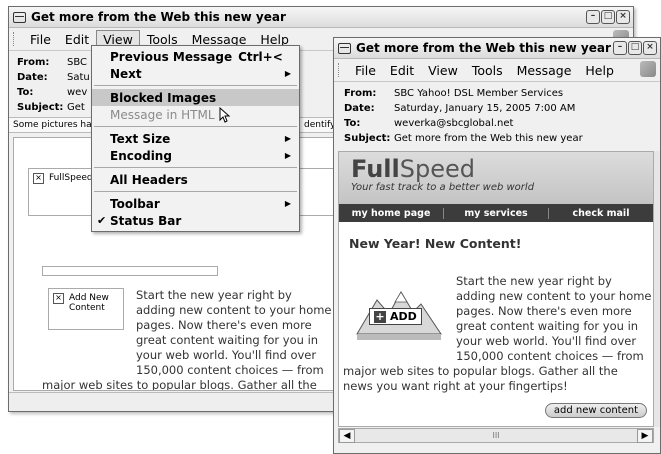 The image size is (661, 454). I want to click on add-badge: + ADD, so click(395, 316).